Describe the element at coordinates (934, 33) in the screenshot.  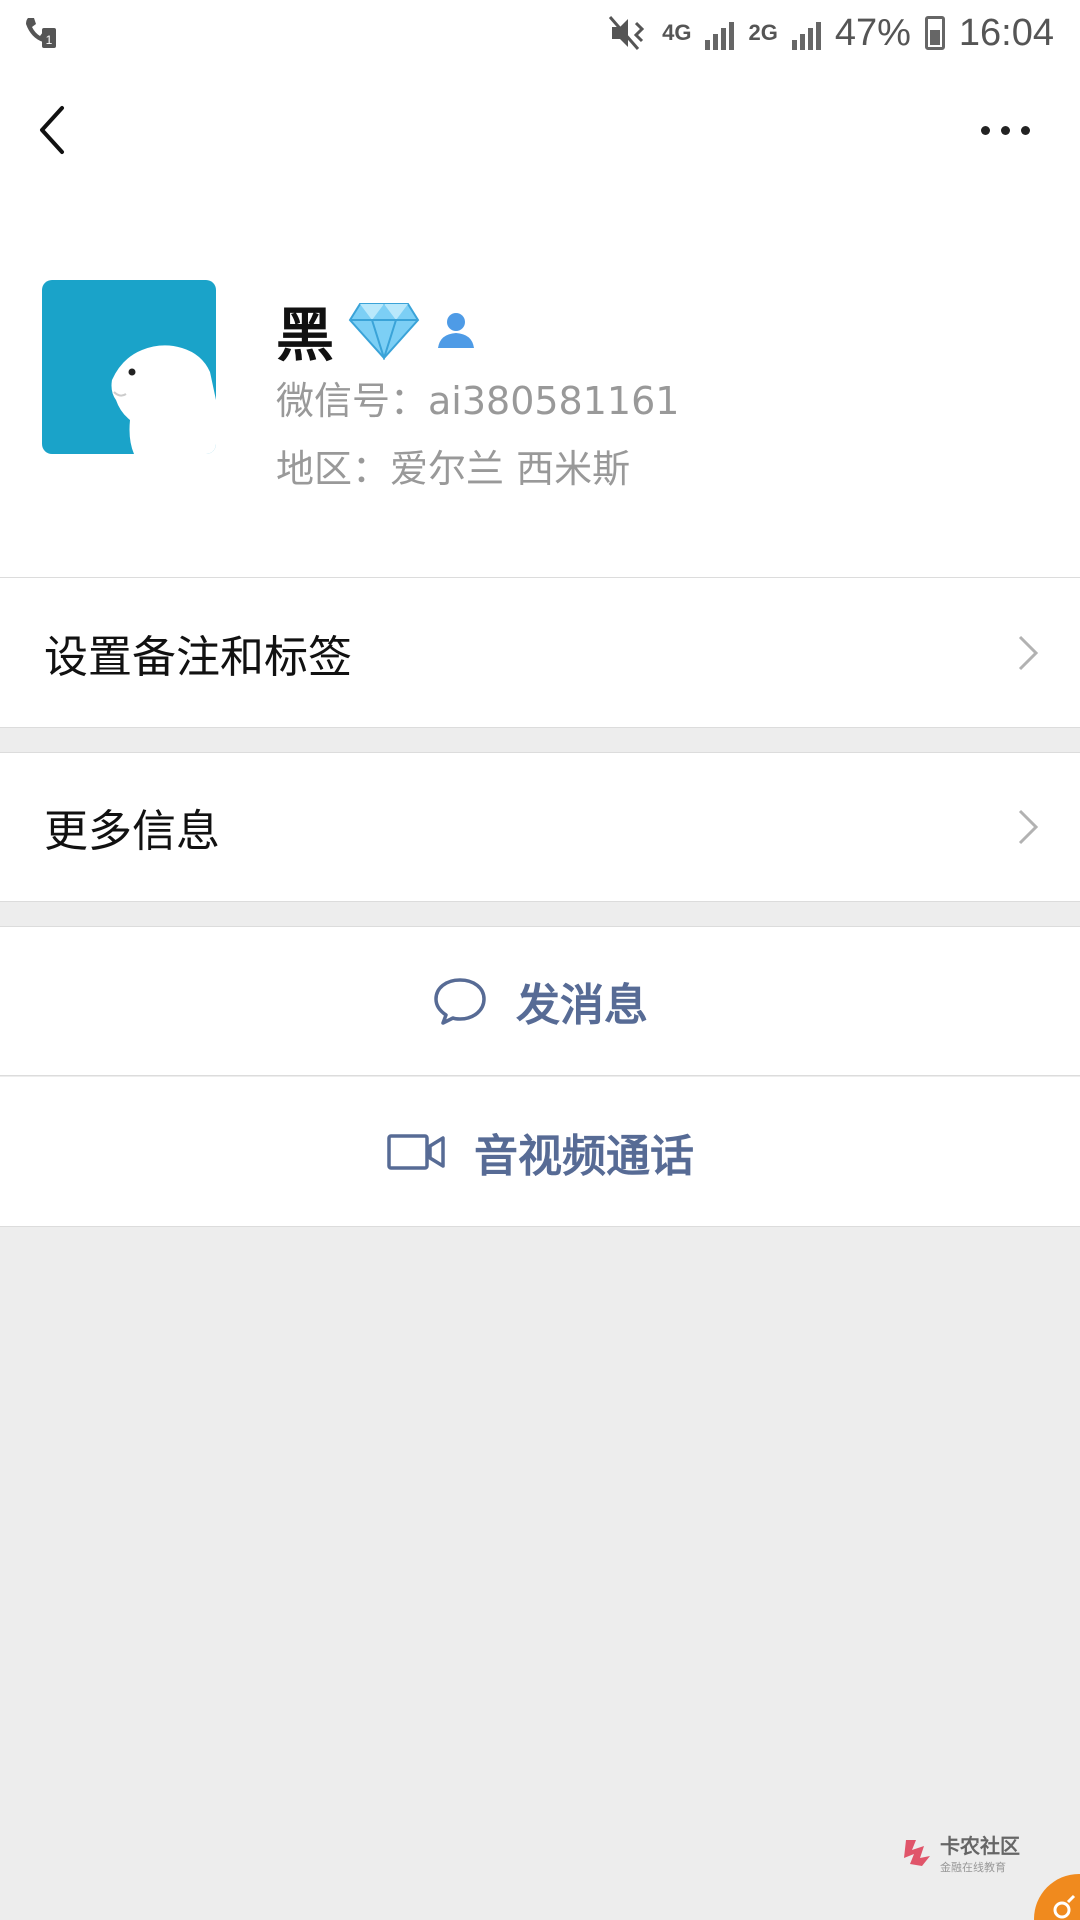
I see `battery-icon` at that location.